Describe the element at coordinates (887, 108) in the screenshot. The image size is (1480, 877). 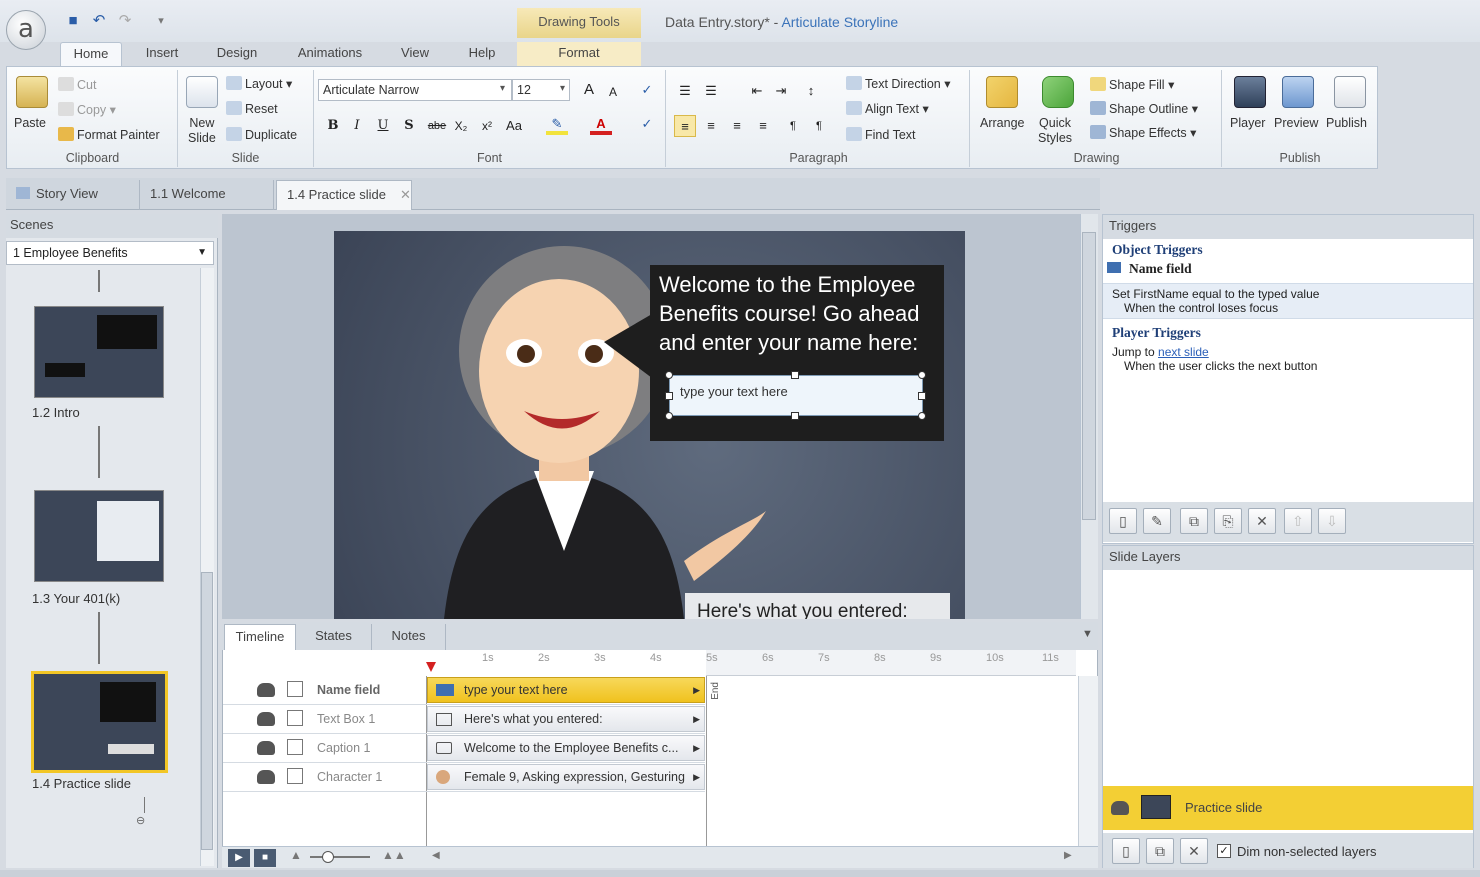
I see `align-text-button: Align Text ▾` at that location.